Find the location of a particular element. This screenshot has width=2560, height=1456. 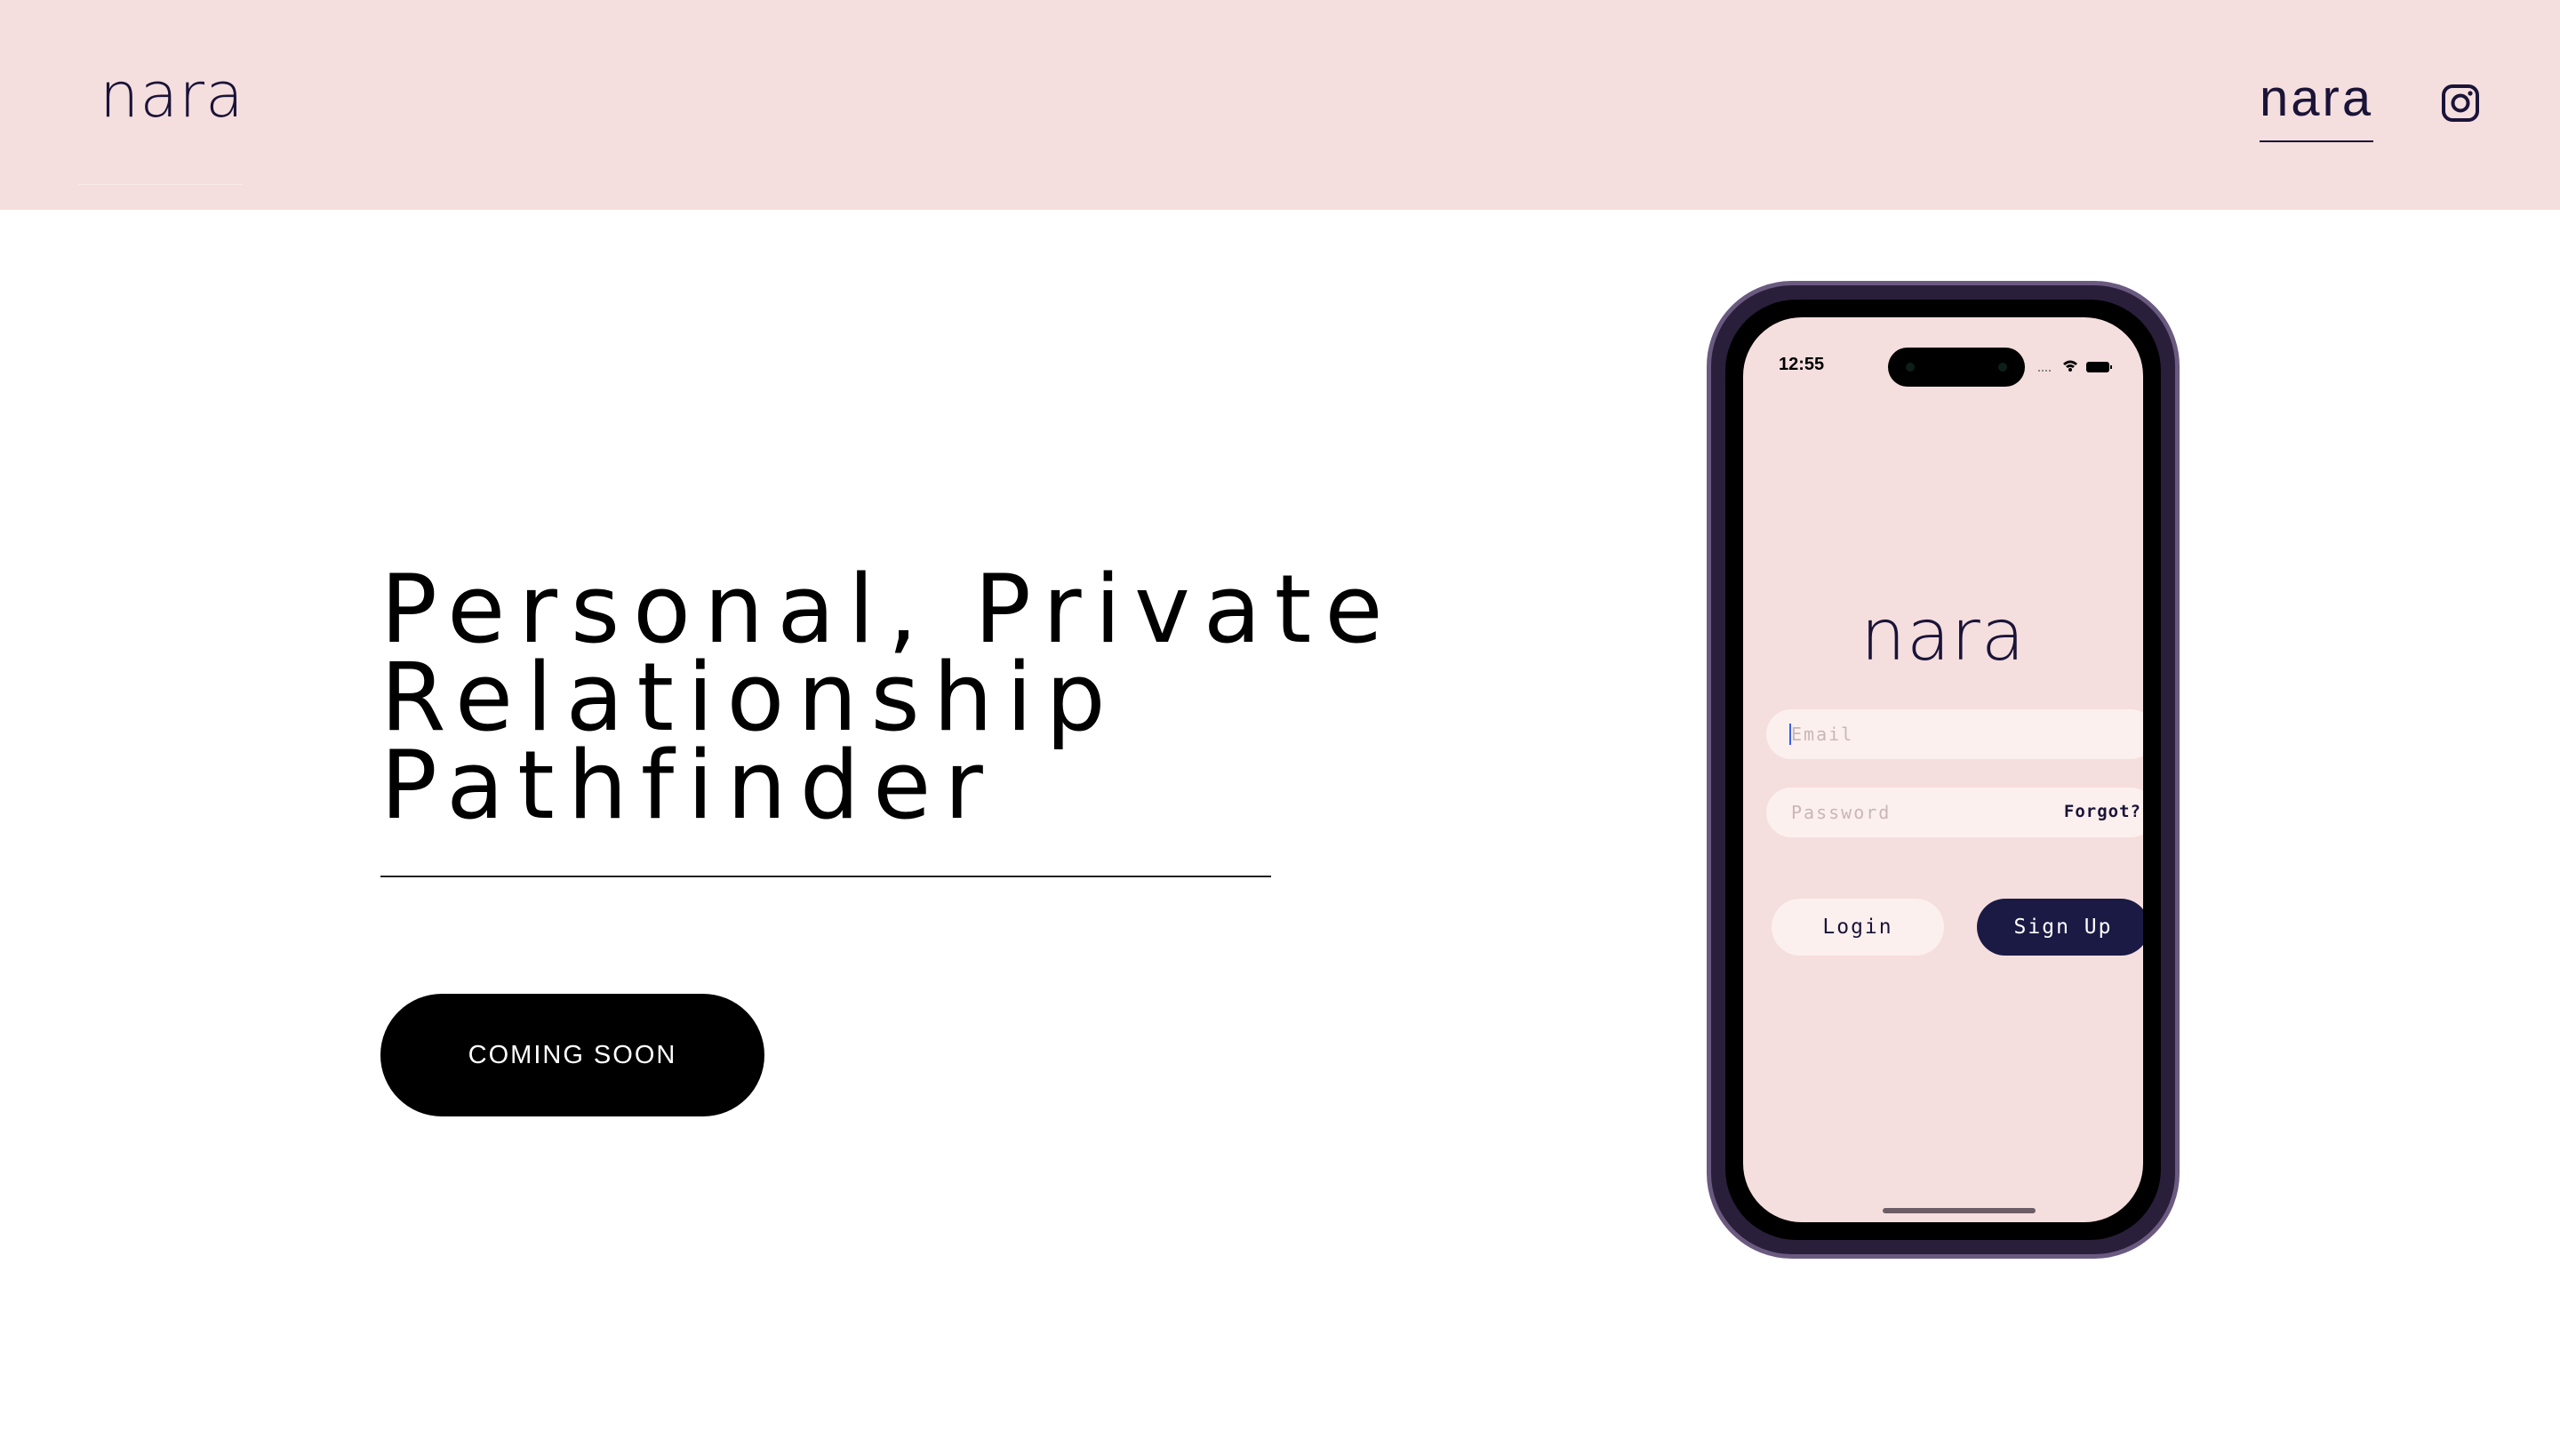

site-header: nara nara is located at coordinates (1280, 105).